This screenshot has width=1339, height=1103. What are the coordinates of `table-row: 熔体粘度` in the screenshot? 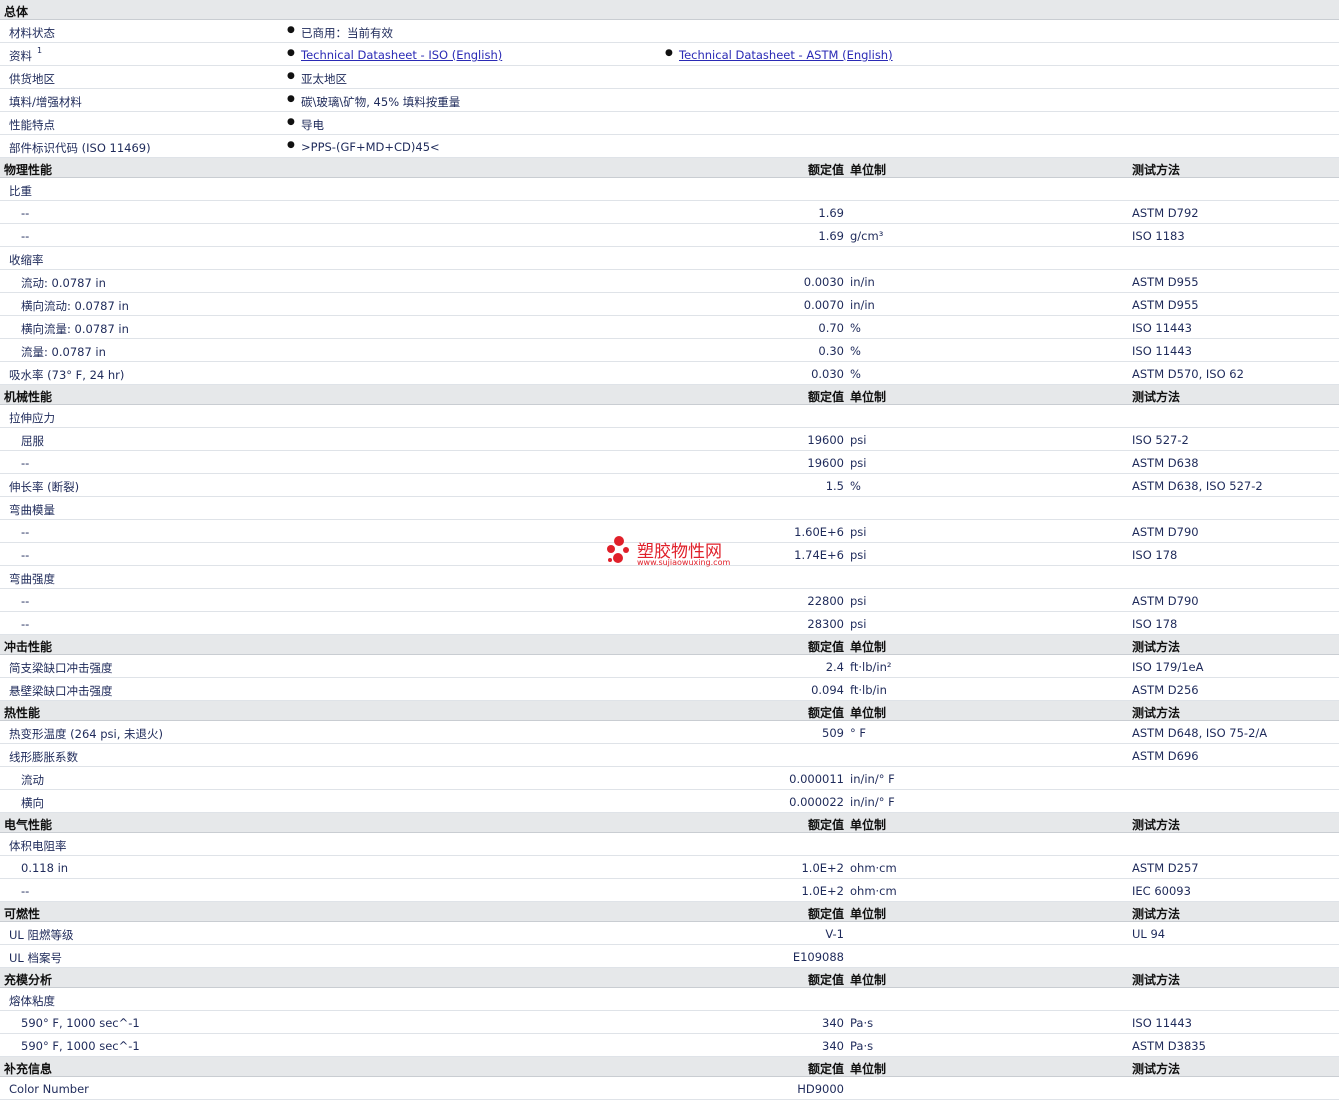 It's located at (669, 999).